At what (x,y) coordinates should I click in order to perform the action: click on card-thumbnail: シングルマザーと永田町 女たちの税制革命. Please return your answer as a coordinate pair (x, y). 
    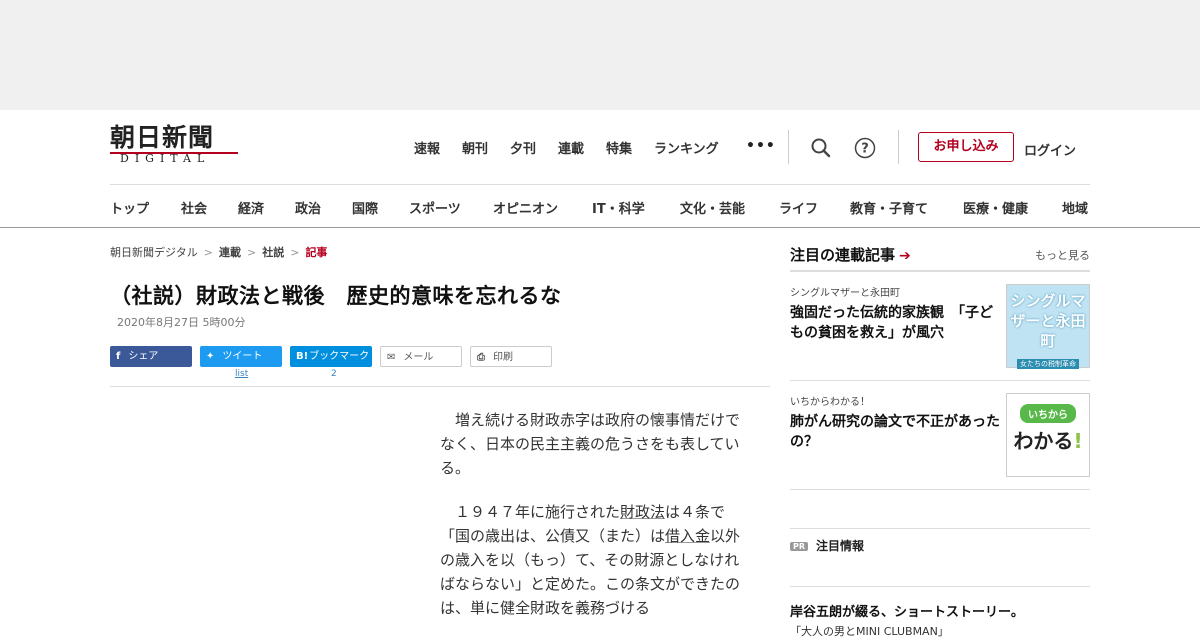
    Looking at the image, I should click on (1048, 326).